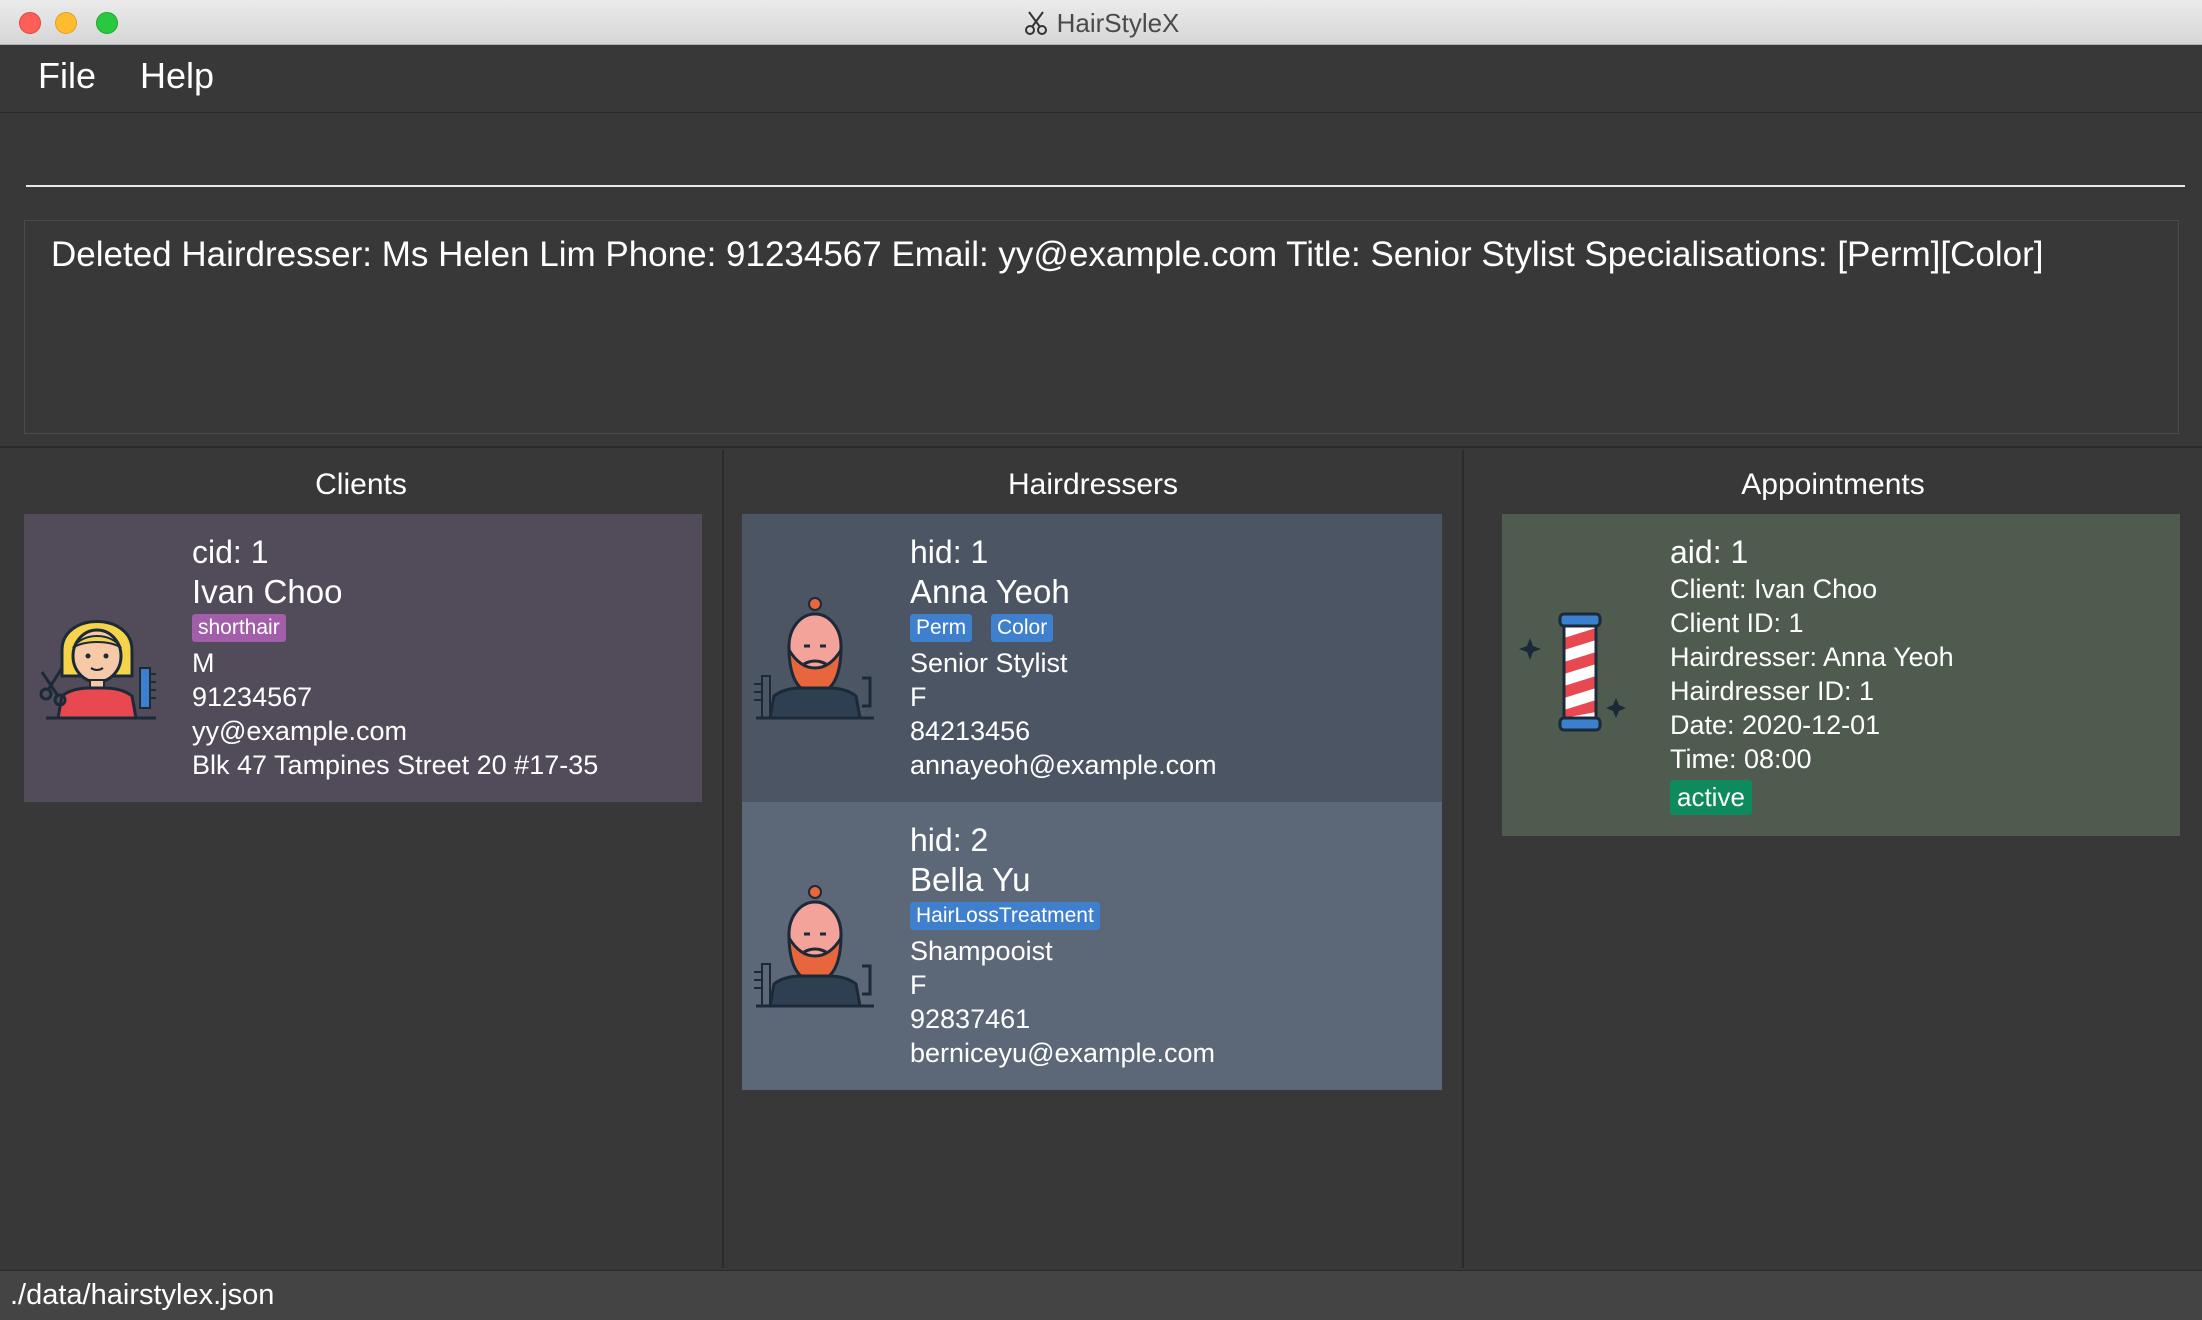 This screenshot has width=2202, height=1320. Describe the element at coordinates (142, 1295) in the screenshot. I see `data-file-path: ./data/hairstylex.json` at that location.